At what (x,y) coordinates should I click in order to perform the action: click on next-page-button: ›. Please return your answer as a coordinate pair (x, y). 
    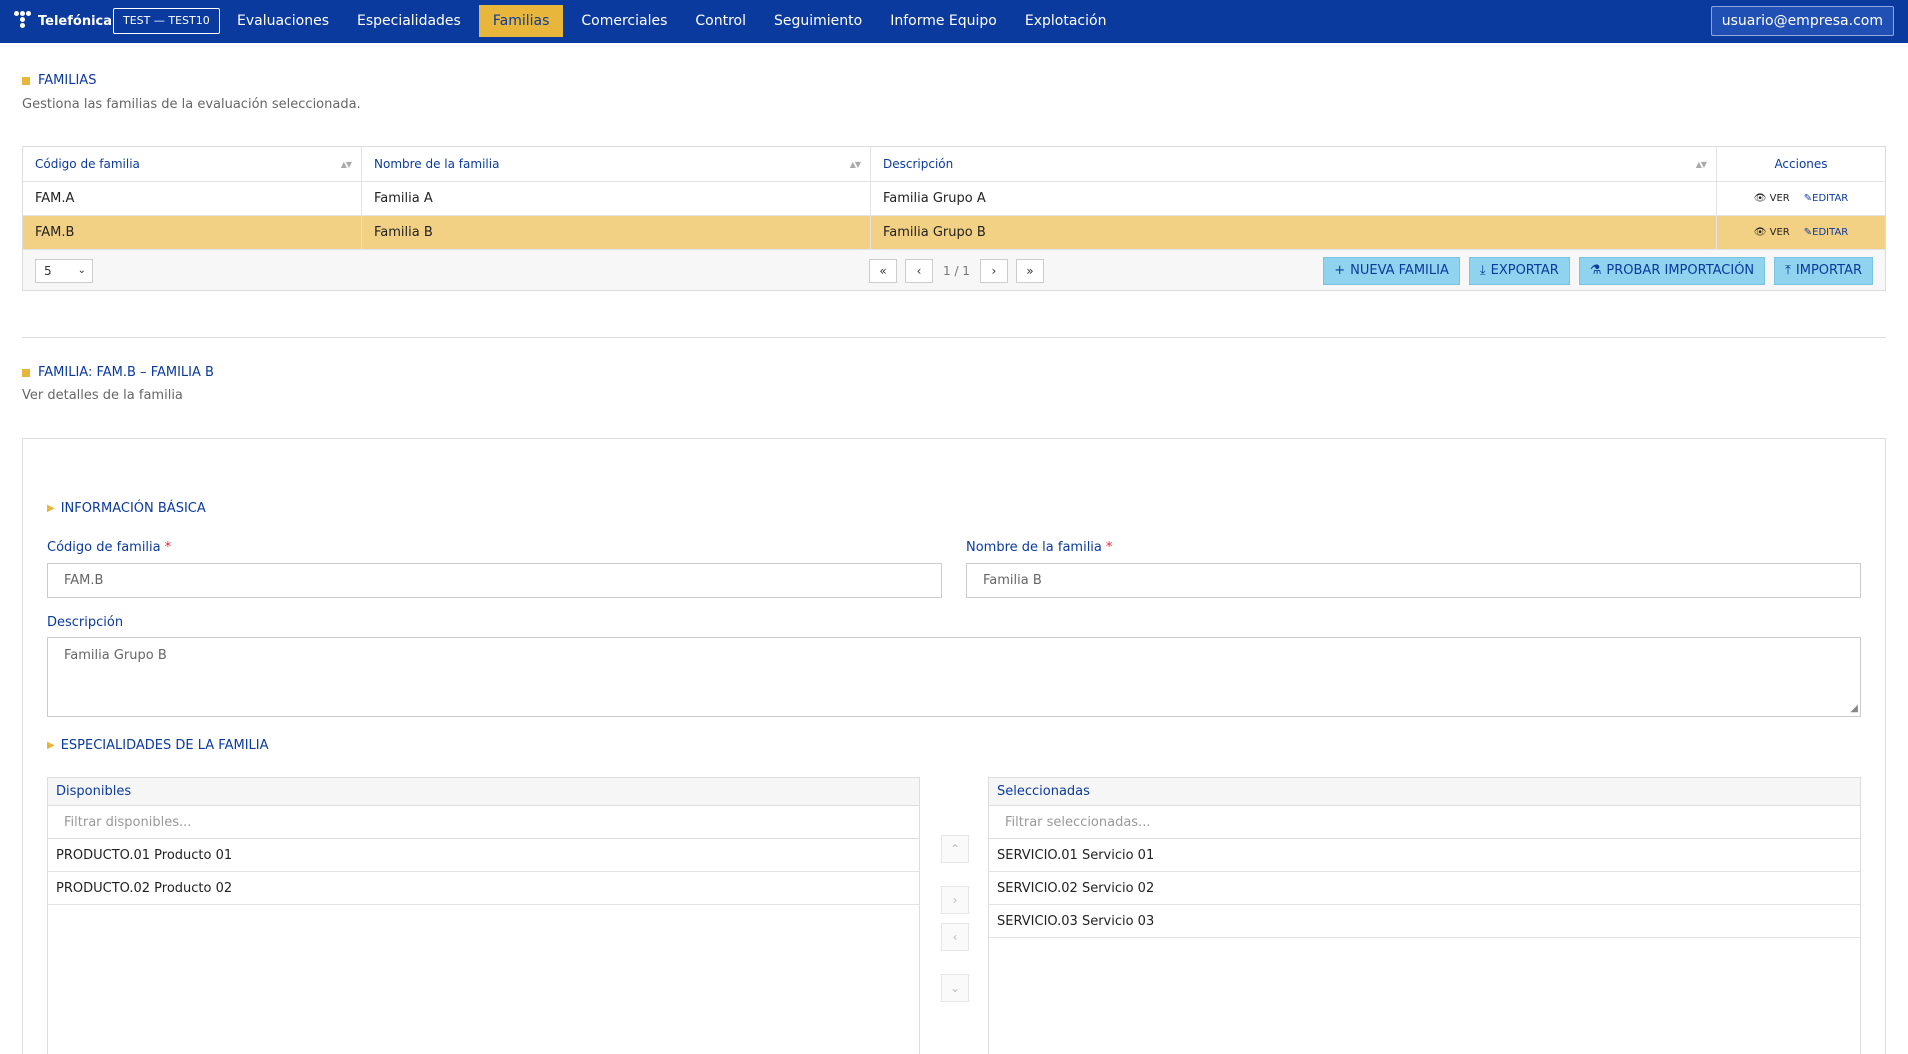
    Looking at the image, I should click on (993, 271).